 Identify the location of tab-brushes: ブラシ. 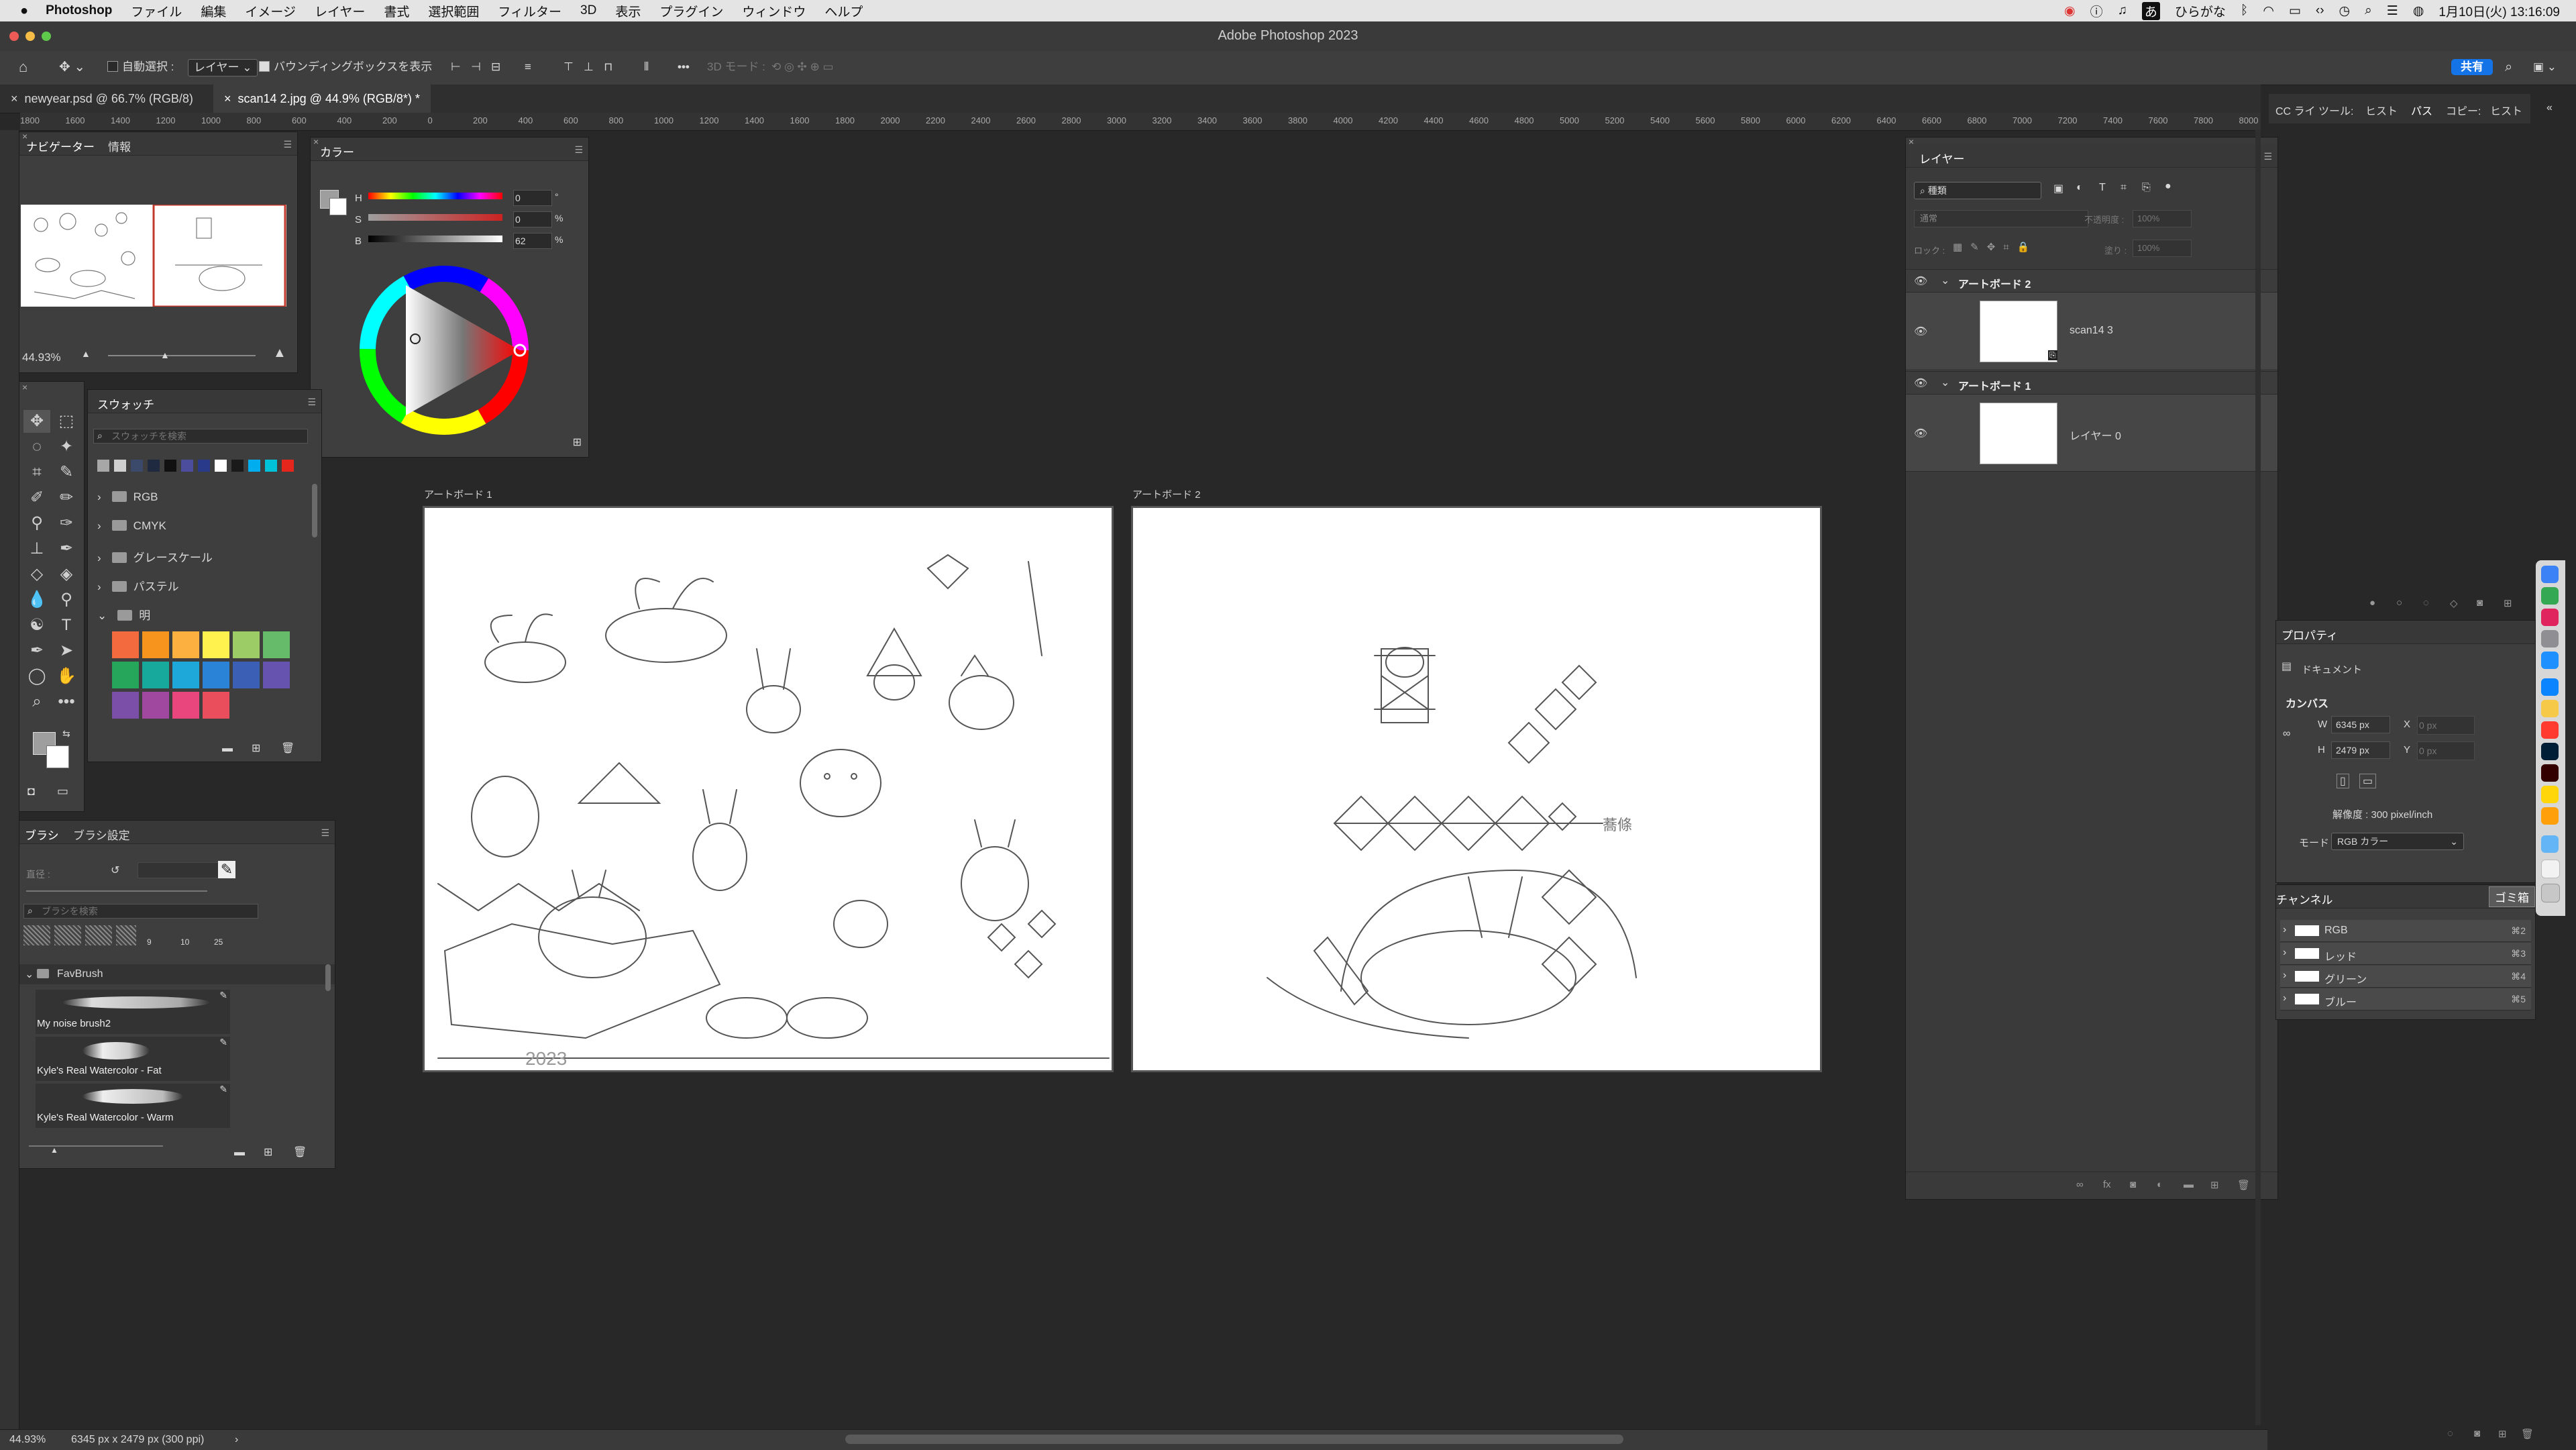
(42, 834).